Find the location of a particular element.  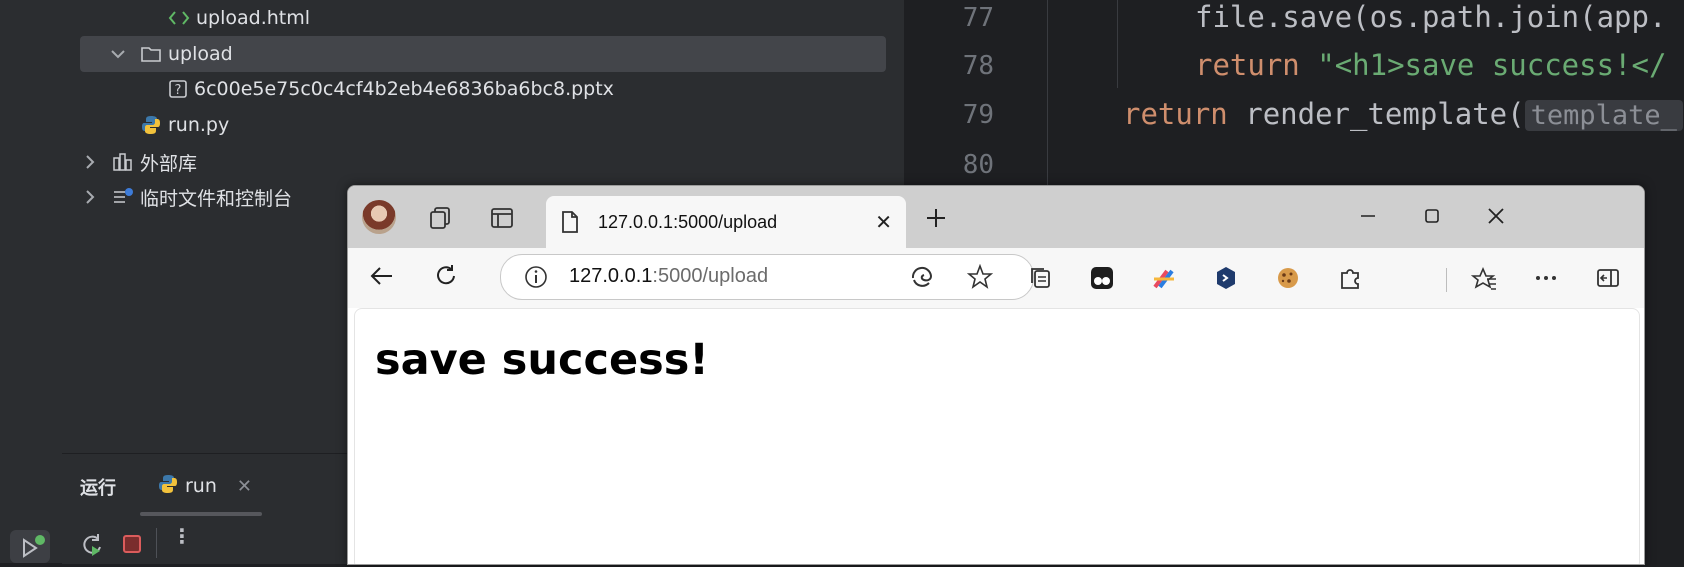

vertical-tabs-icon is located at coordinates (502, 218).